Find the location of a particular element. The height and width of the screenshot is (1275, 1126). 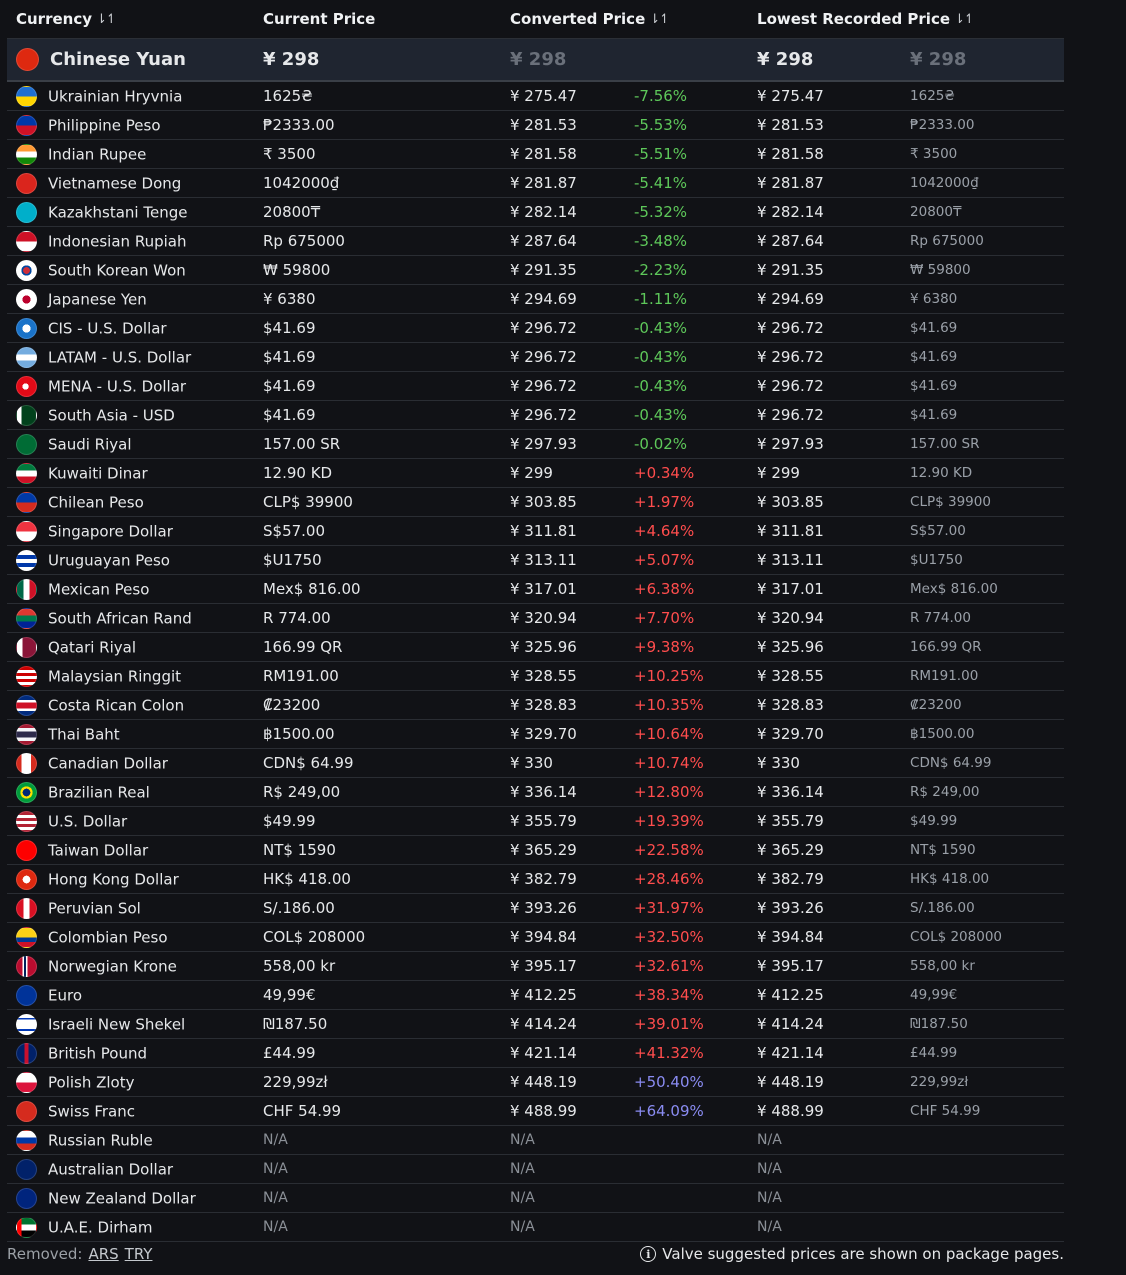

lowest-local-price-cell: R$ 249,00 is located at coordinates (986, 792).